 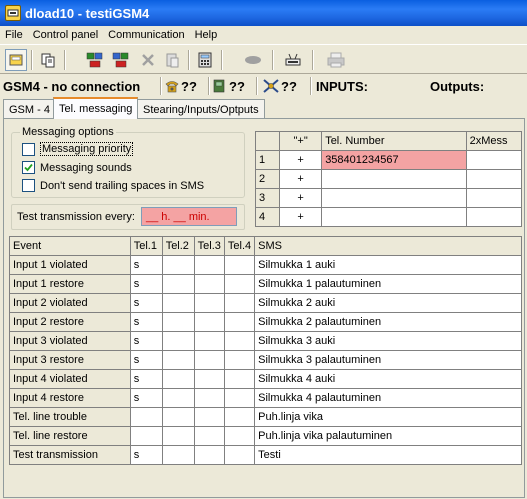 What do you see at coordinates (121, 60) in the screenshot?
I see `write-device-icon` at bounding box center [121, 60].